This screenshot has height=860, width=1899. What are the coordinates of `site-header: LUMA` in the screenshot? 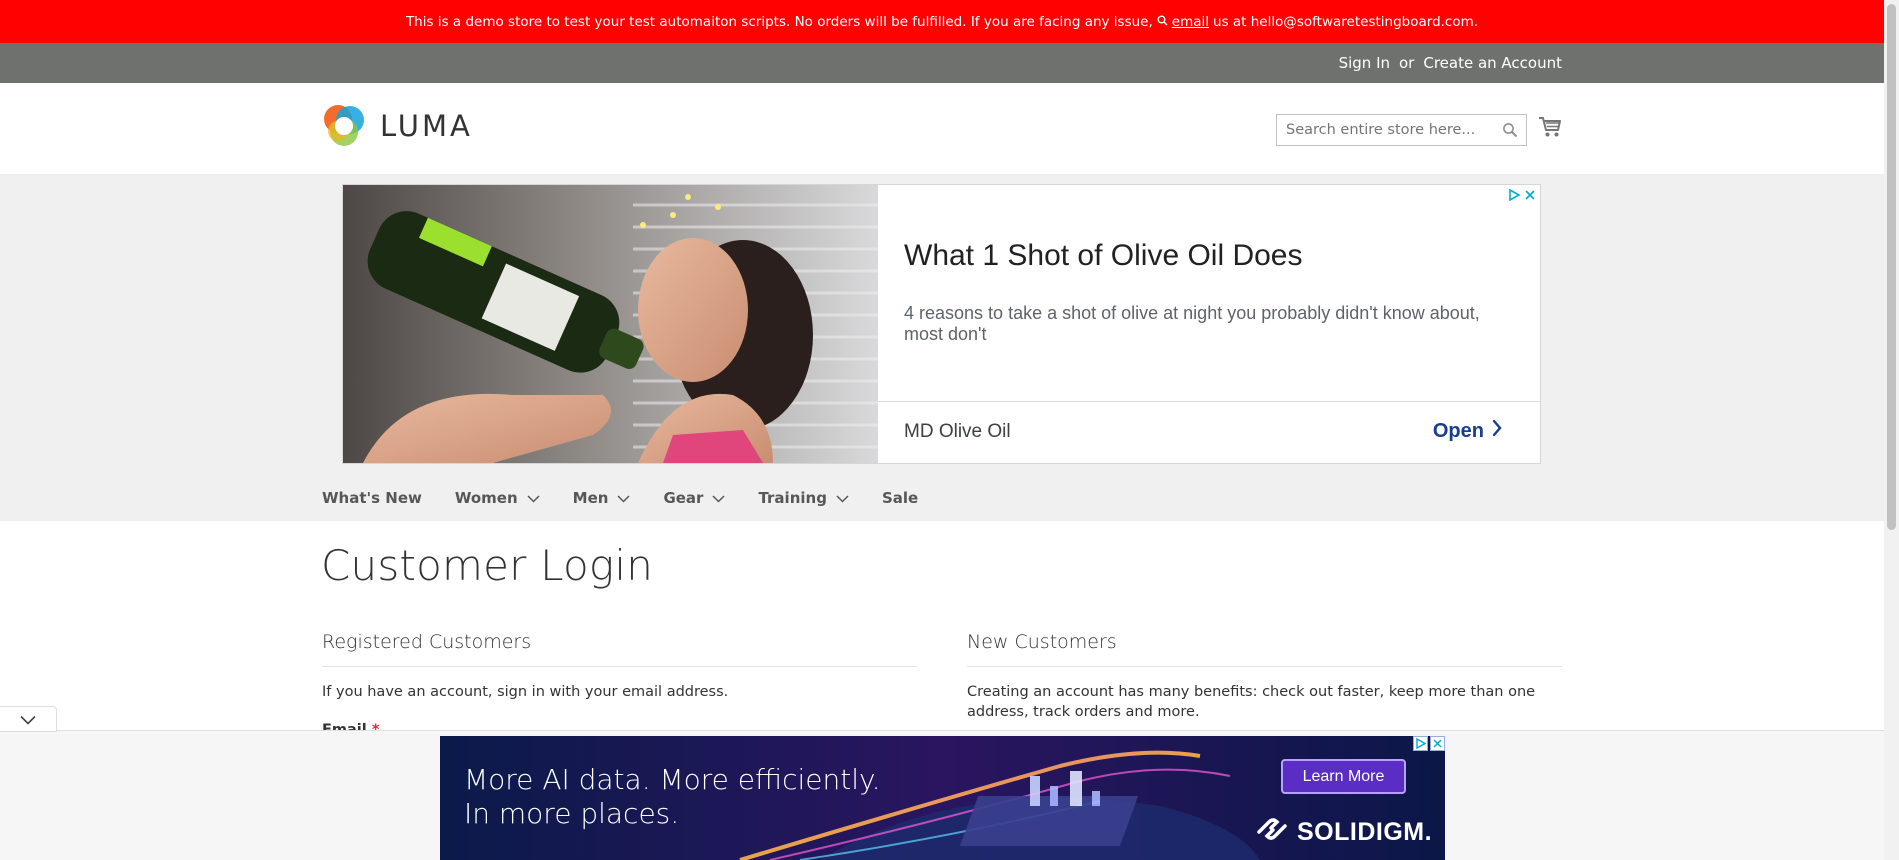 It's located at (942, 128).